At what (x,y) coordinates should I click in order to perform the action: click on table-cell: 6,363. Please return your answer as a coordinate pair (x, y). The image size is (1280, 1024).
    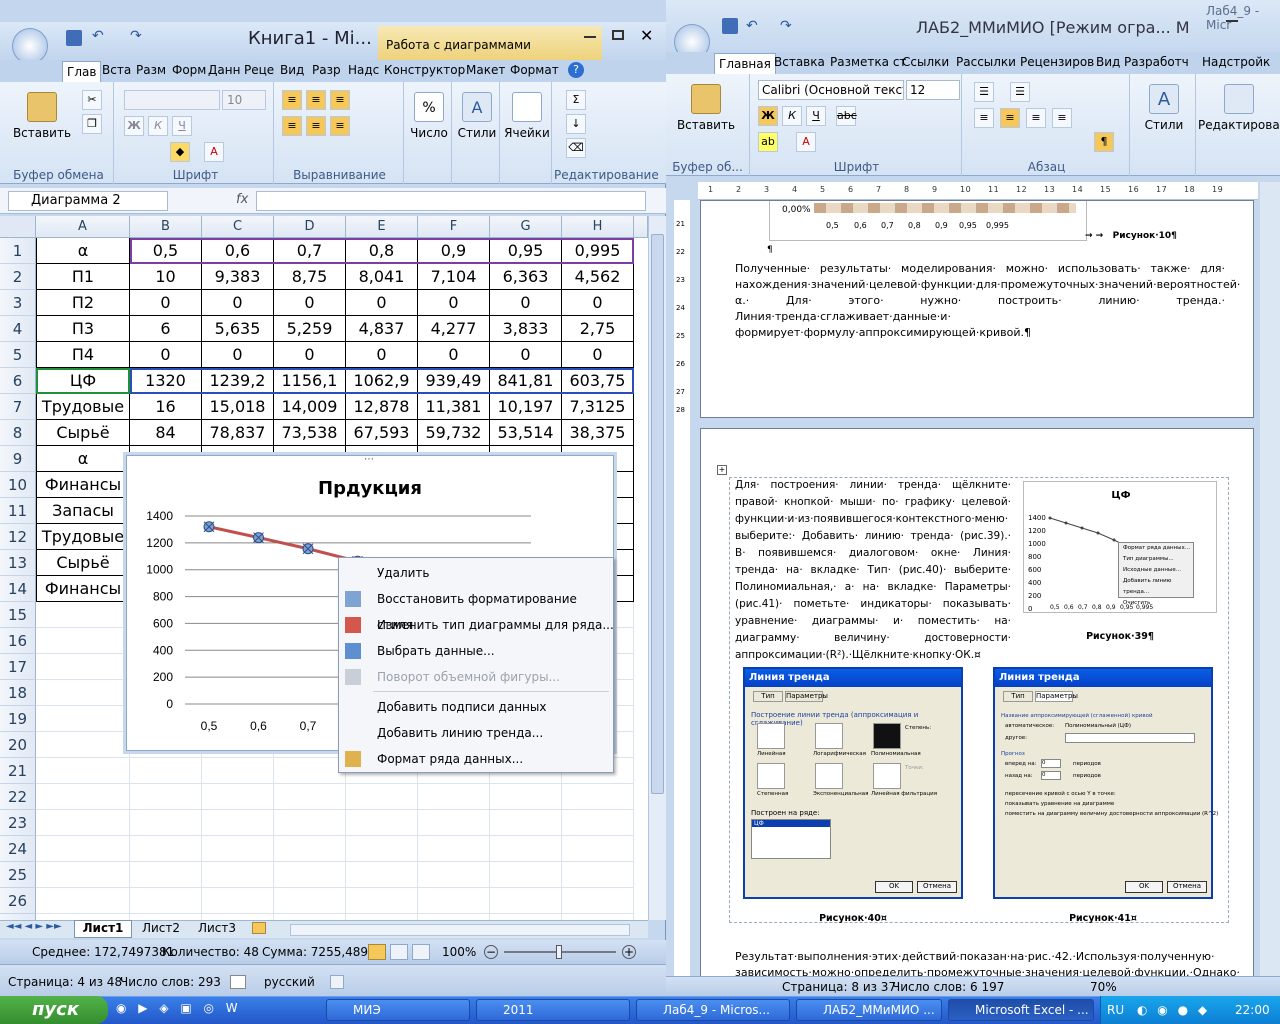
    Looking at the image, I should click on (526, 277).